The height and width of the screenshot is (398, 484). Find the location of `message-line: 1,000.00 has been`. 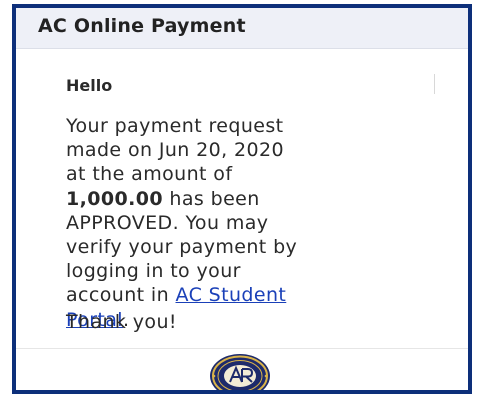

message-line: 1,000.00 has been is located at coordinates (252, 199).